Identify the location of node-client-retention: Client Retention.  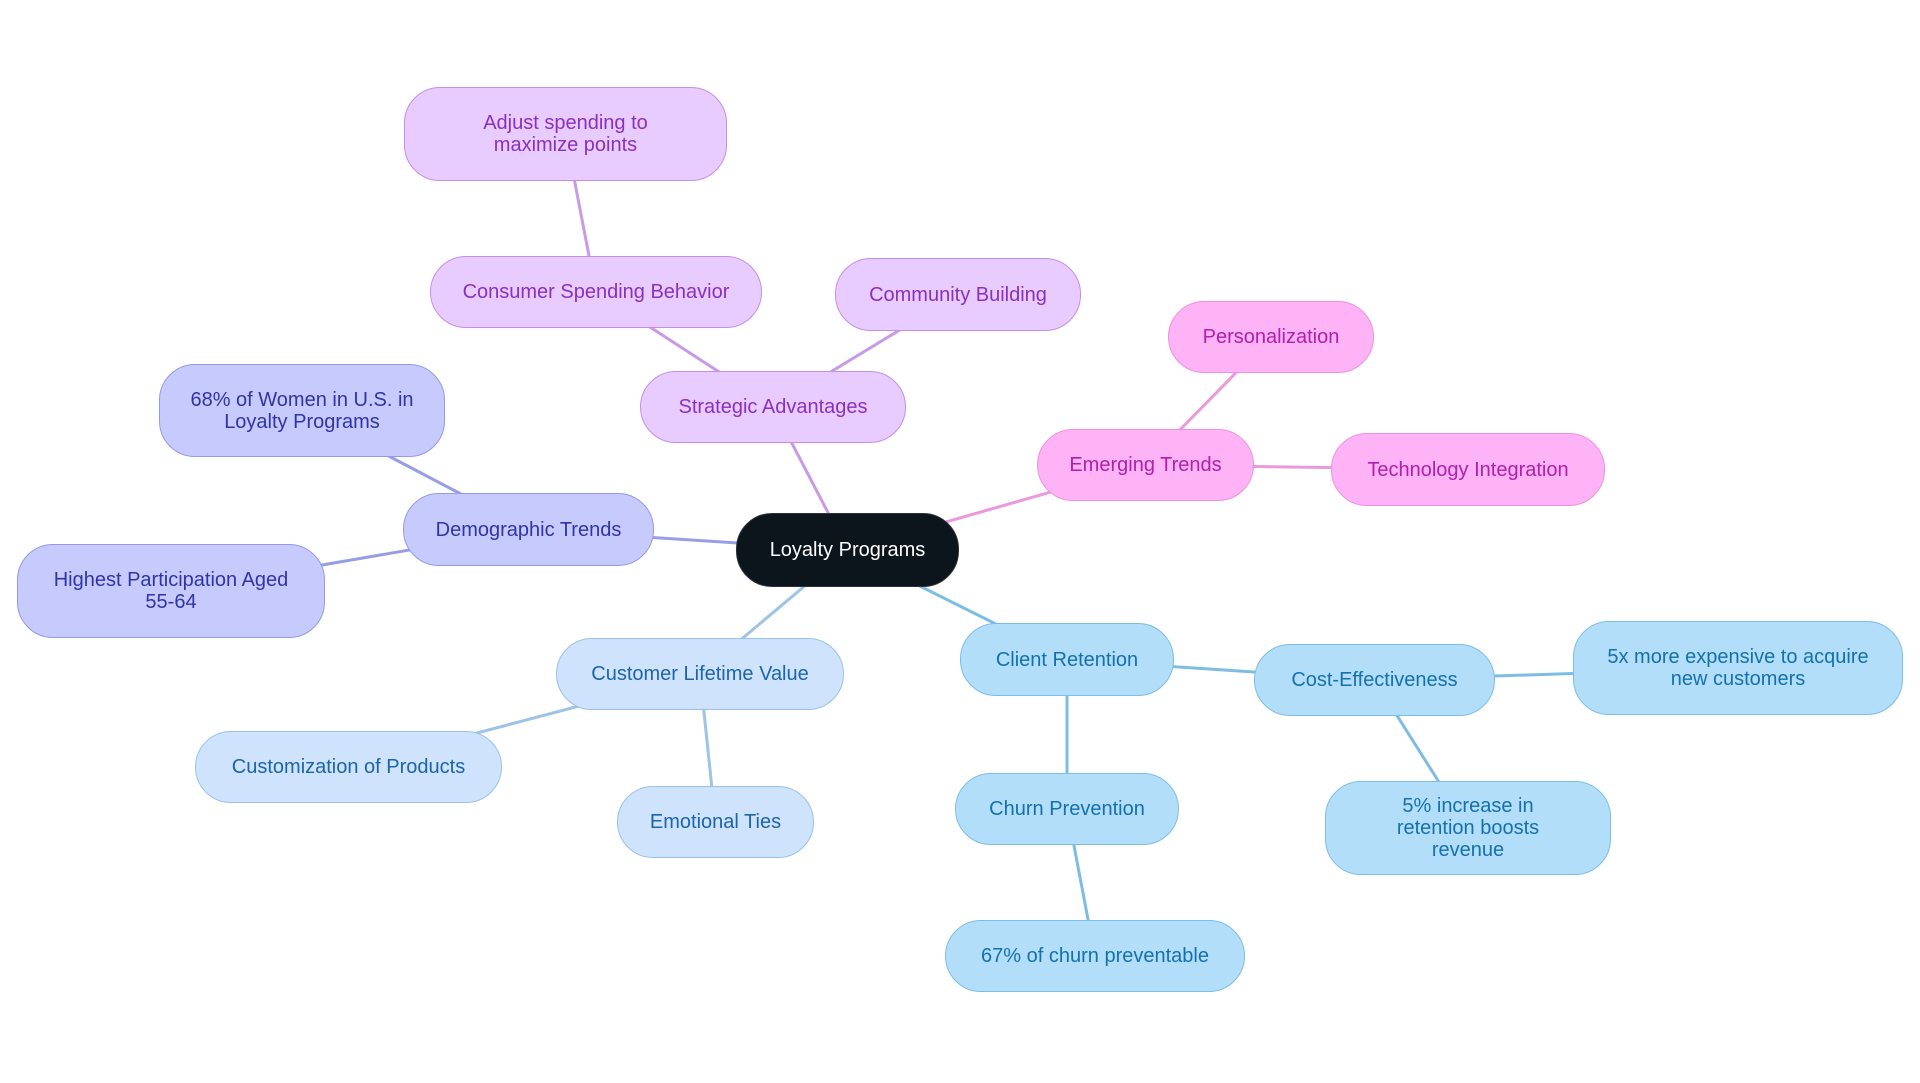
(1067, 659).